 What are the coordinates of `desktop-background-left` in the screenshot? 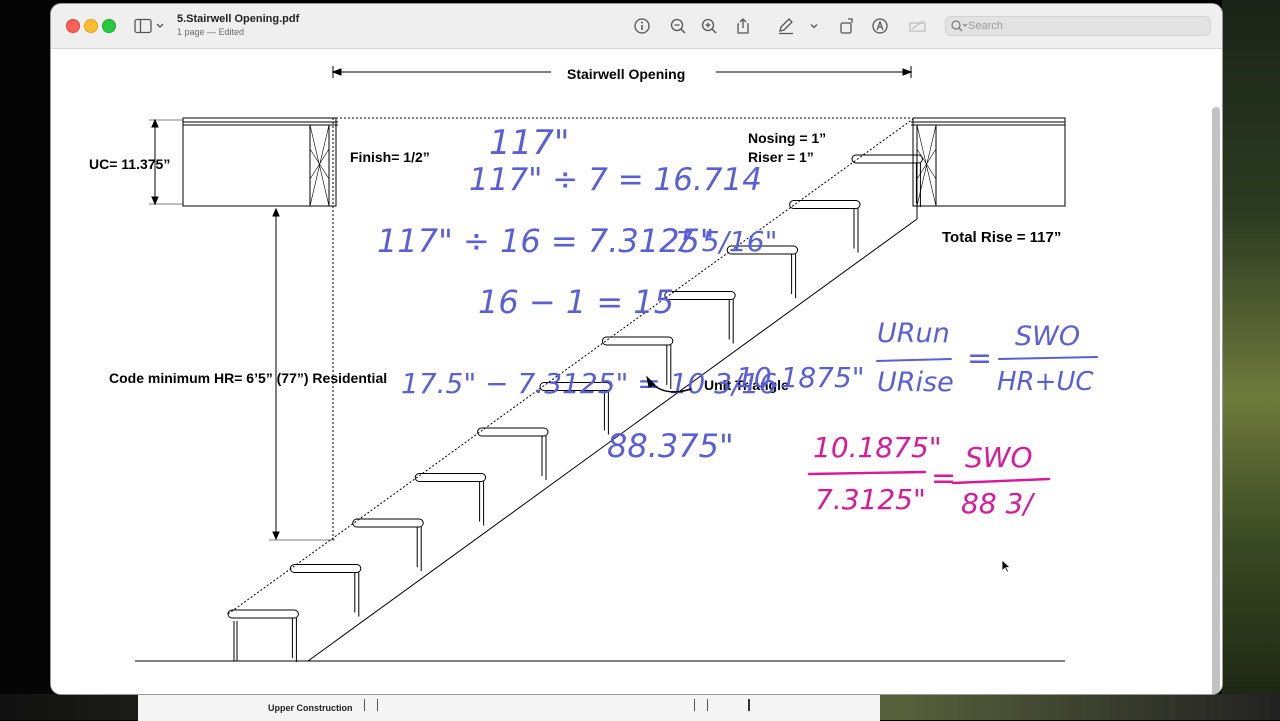 It's located at (25, 360).